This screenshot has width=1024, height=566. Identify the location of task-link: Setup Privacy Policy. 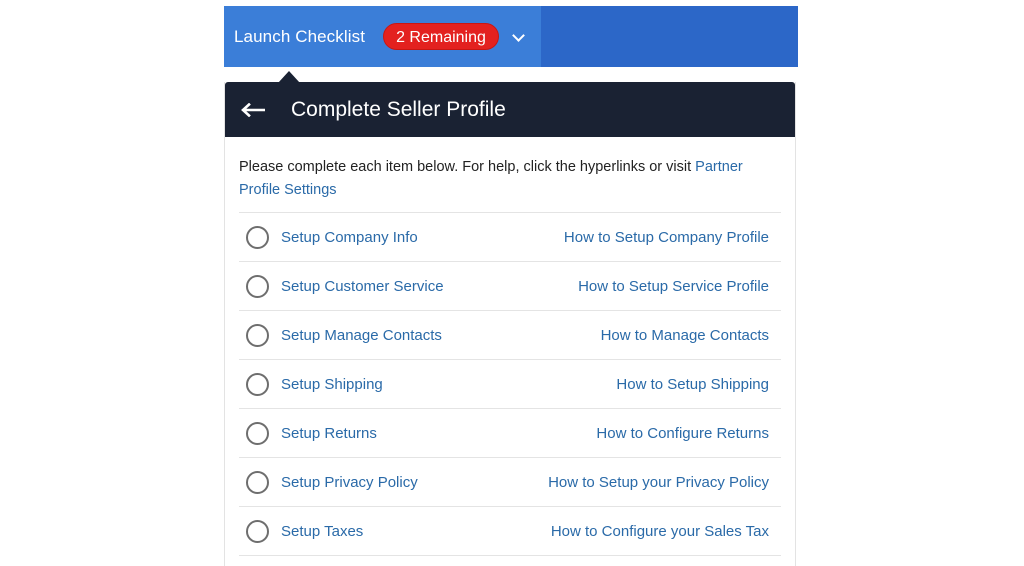
(349, 482).